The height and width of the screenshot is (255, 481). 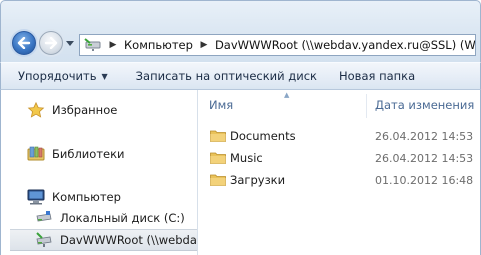 What do you see at coordinates (246, 158) in the screenshot?
I see `file-name: Music` at bounding box center [246, 158].